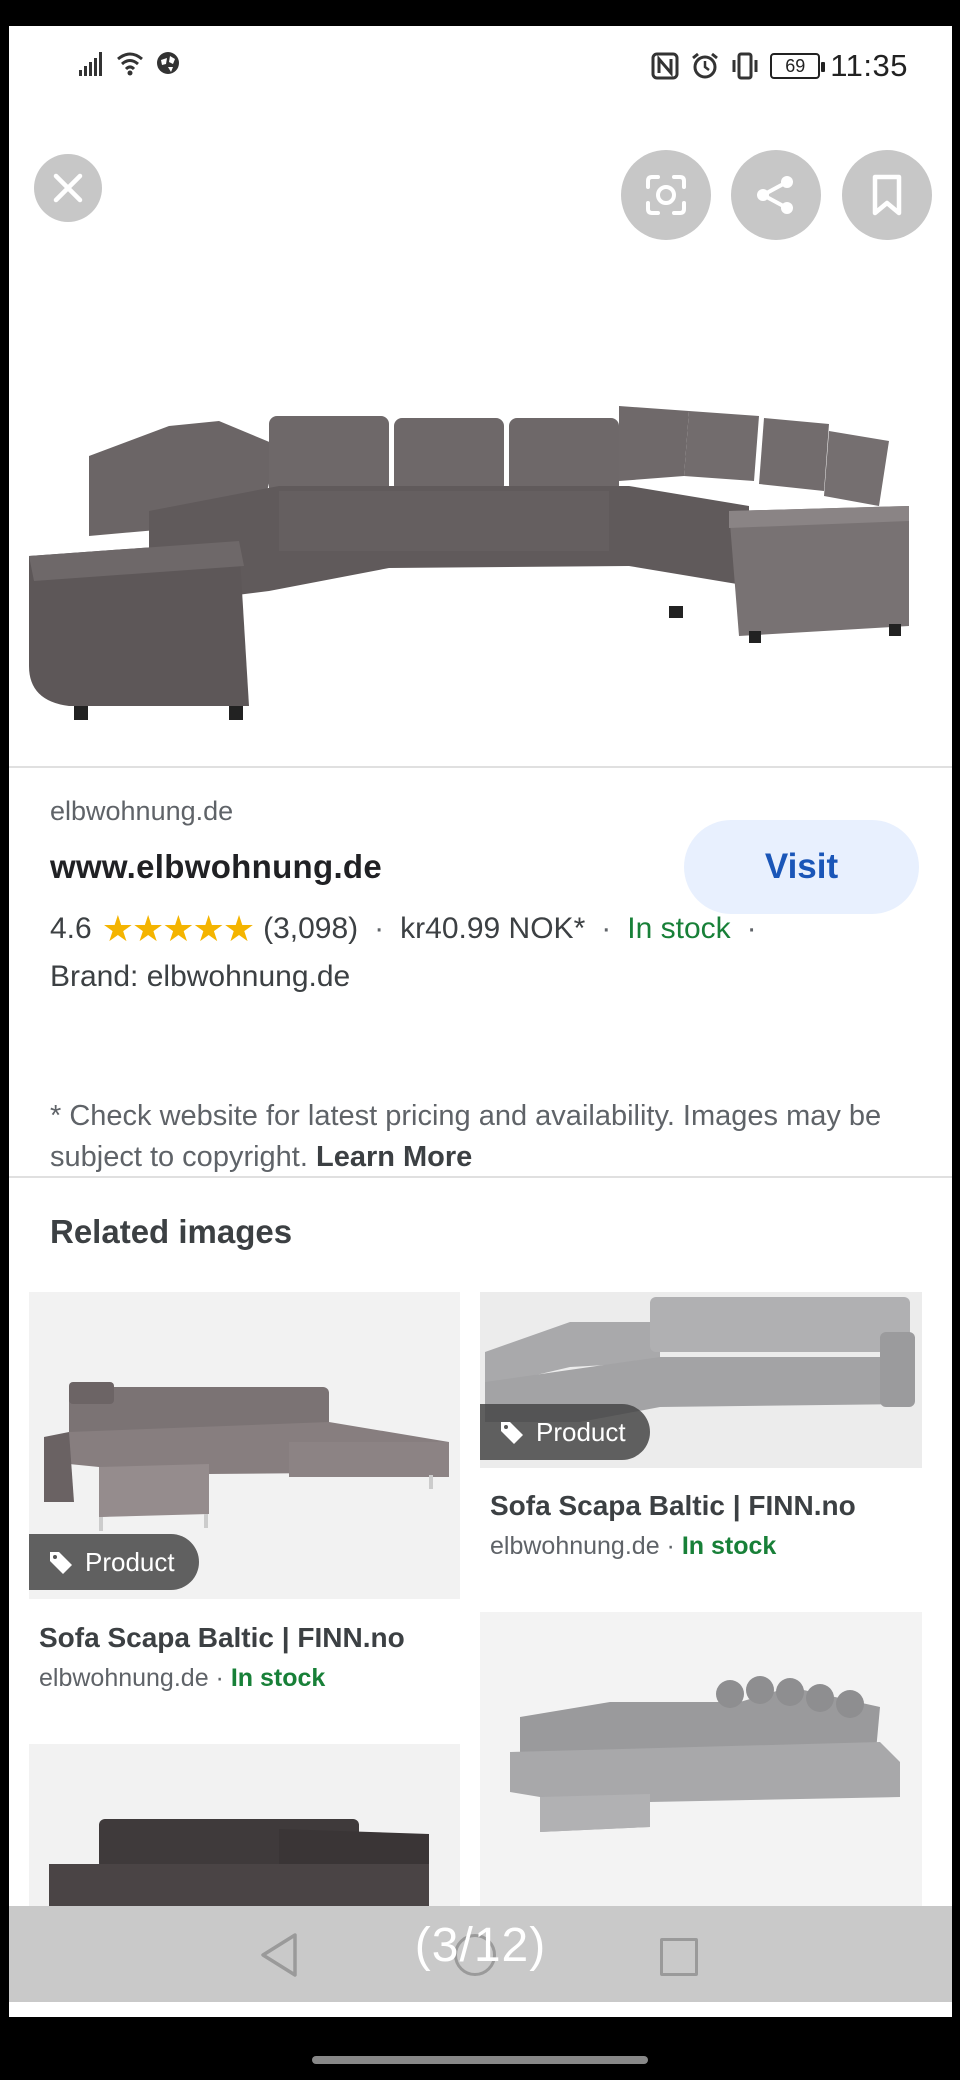 This screenshot has width=960, height=2080. I want to click on lens-button, so click(666, 195).